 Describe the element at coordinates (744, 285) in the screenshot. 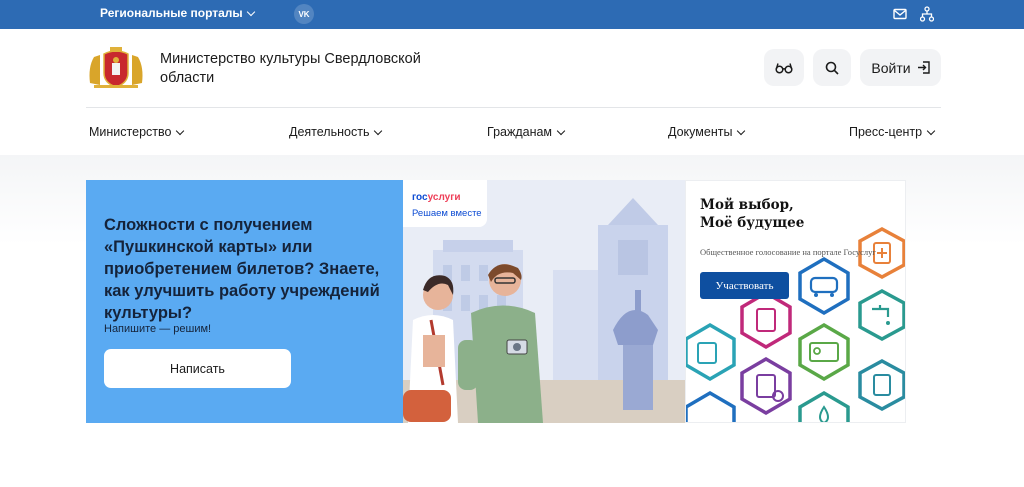

I see `participate-button: Участвовать` at that location.